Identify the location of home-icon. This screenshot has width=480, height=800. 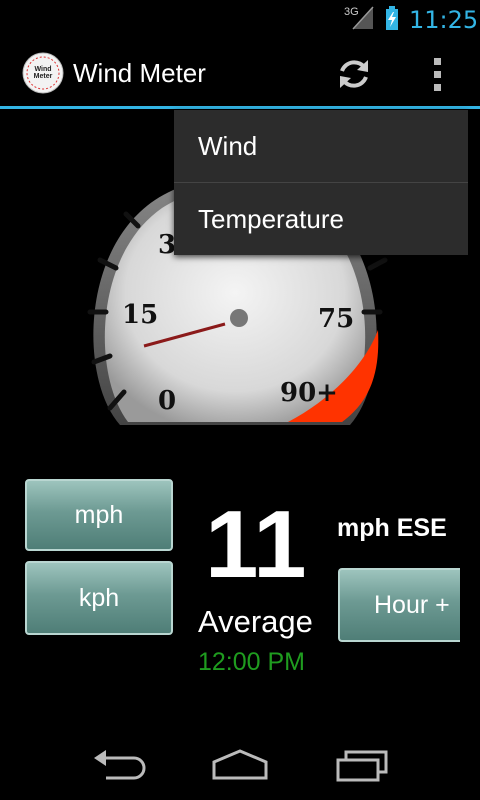
(240, 765).